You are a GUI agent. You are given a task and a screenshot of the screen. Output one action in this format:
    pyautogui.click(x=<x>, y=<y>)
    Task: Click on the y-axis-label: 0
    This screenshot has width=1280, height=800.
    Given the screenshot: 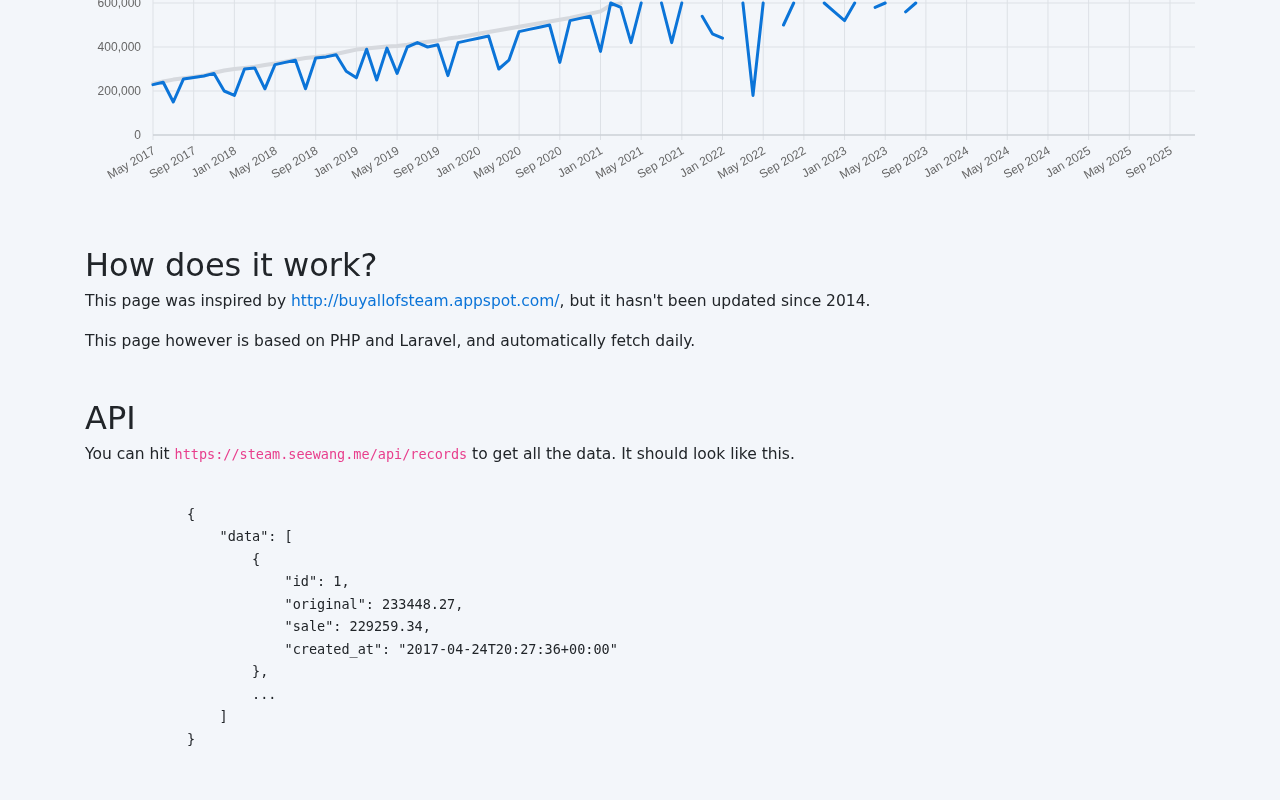 What is the action you would take?
    pyautogui.click(x=137, y=135)
    